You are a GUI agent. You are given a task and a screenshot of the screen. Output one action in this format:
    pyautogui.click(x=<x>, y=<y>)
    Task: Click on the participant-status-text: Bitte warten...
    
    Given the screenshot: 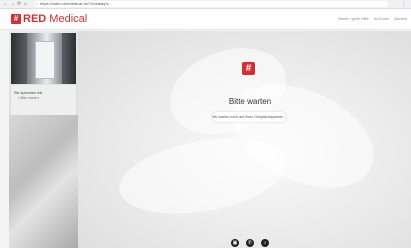 What is the action you would take?
    pyautogui.click(x=31, y=98)
    